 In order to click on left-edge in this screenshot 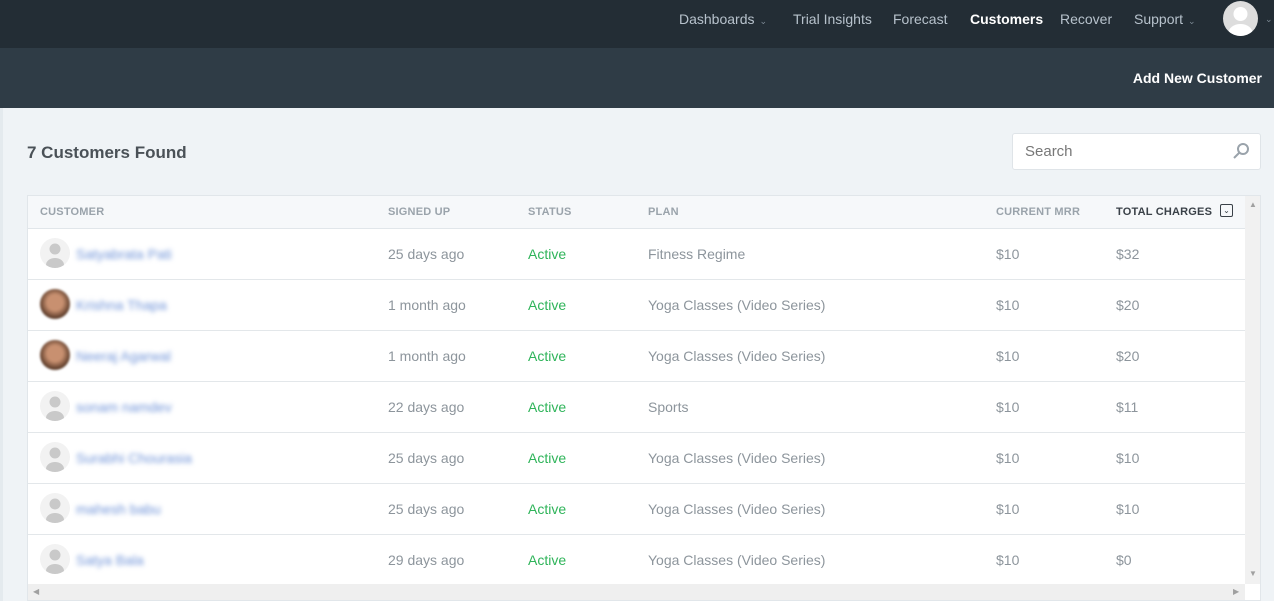, I will do `click(1, 354)`.